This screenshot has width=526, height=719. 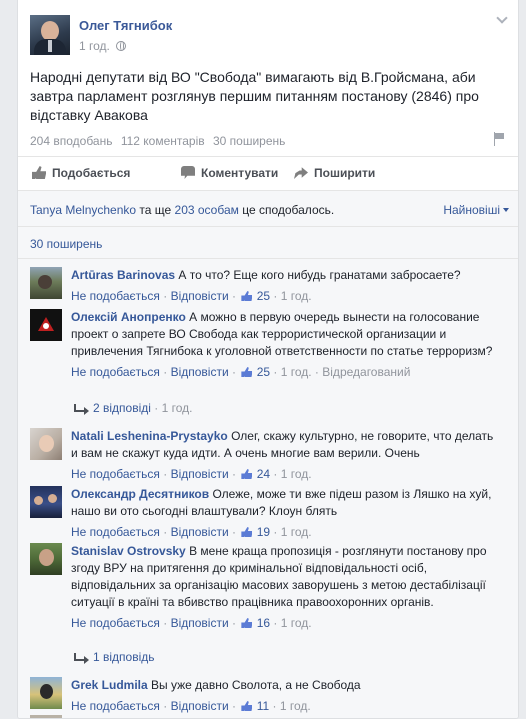 What do you see at coordinates (249, 141) in the screenshot?
I see `shares-count-link: 30 поширень` at bounding box center [249, 141].